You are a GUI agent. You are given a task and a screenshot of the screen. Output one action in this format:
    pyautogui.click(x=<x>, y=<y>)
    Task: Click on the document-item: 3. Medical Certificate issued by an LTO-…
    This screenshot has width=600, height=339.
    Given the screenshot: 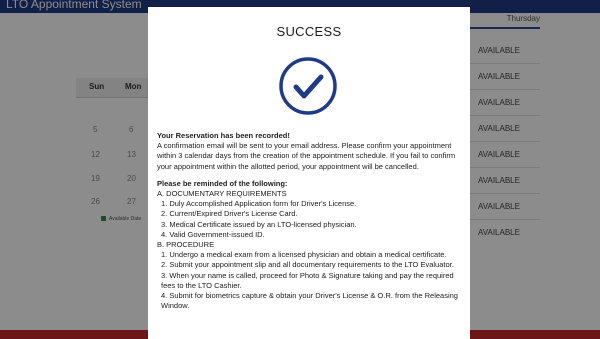 What is the action you would take?
    pyautogui.click(x=259, y=224)
    